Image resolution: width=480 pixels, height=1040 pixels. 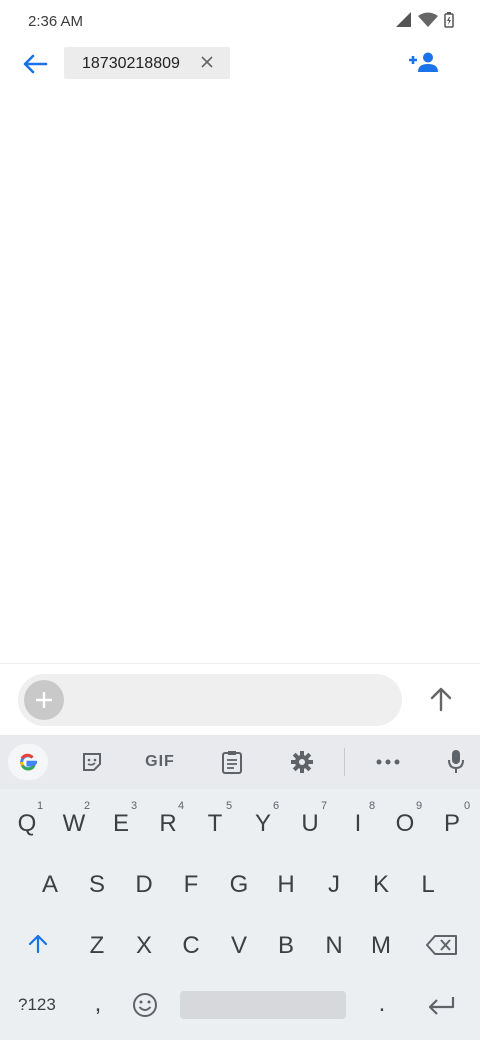 I want to click on app-bar: 18730218809, so click(x=240, y=64).